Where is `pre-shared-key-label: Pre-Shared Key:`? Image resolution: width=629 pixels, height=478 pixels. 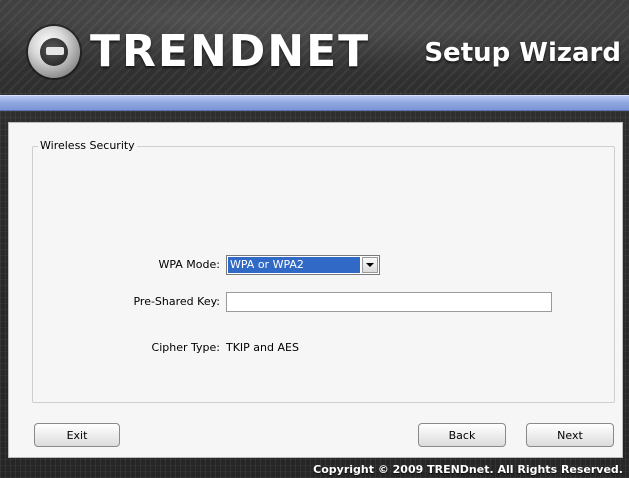
pre-shared-key-label: Pre-Shared Key: is located at coordinates (176, 301).